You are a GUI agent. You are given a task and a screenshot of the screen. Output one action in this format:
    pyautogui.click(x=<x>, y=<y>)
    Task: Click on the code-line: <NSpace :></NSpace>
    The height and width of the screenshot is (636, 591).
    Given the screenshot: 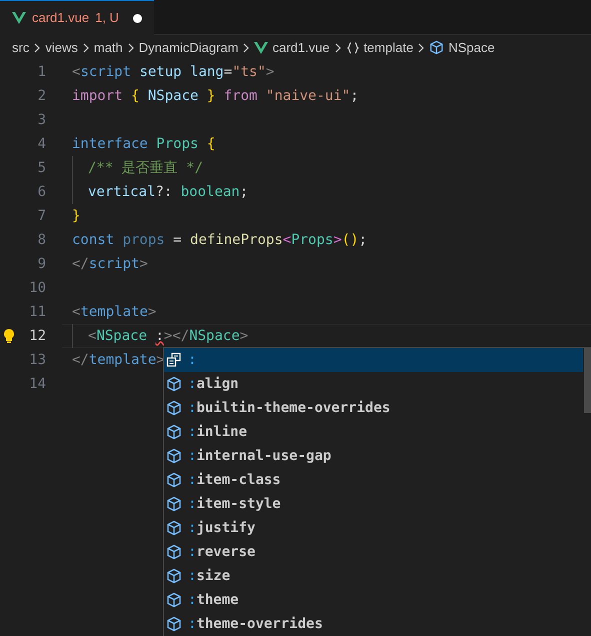 What is the action you would take?
    pyautogui.click(x=168, y=336)
    